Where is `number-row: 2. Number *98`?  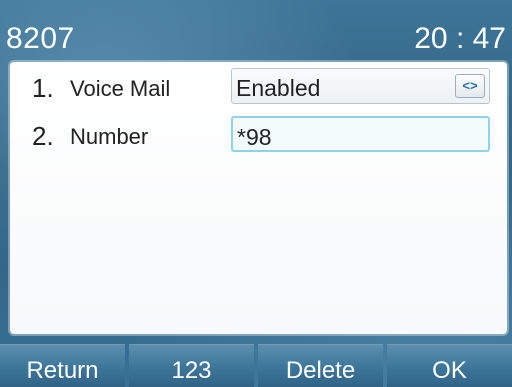 number-row: 2. Number *98 is located at coordinates (258, 136).